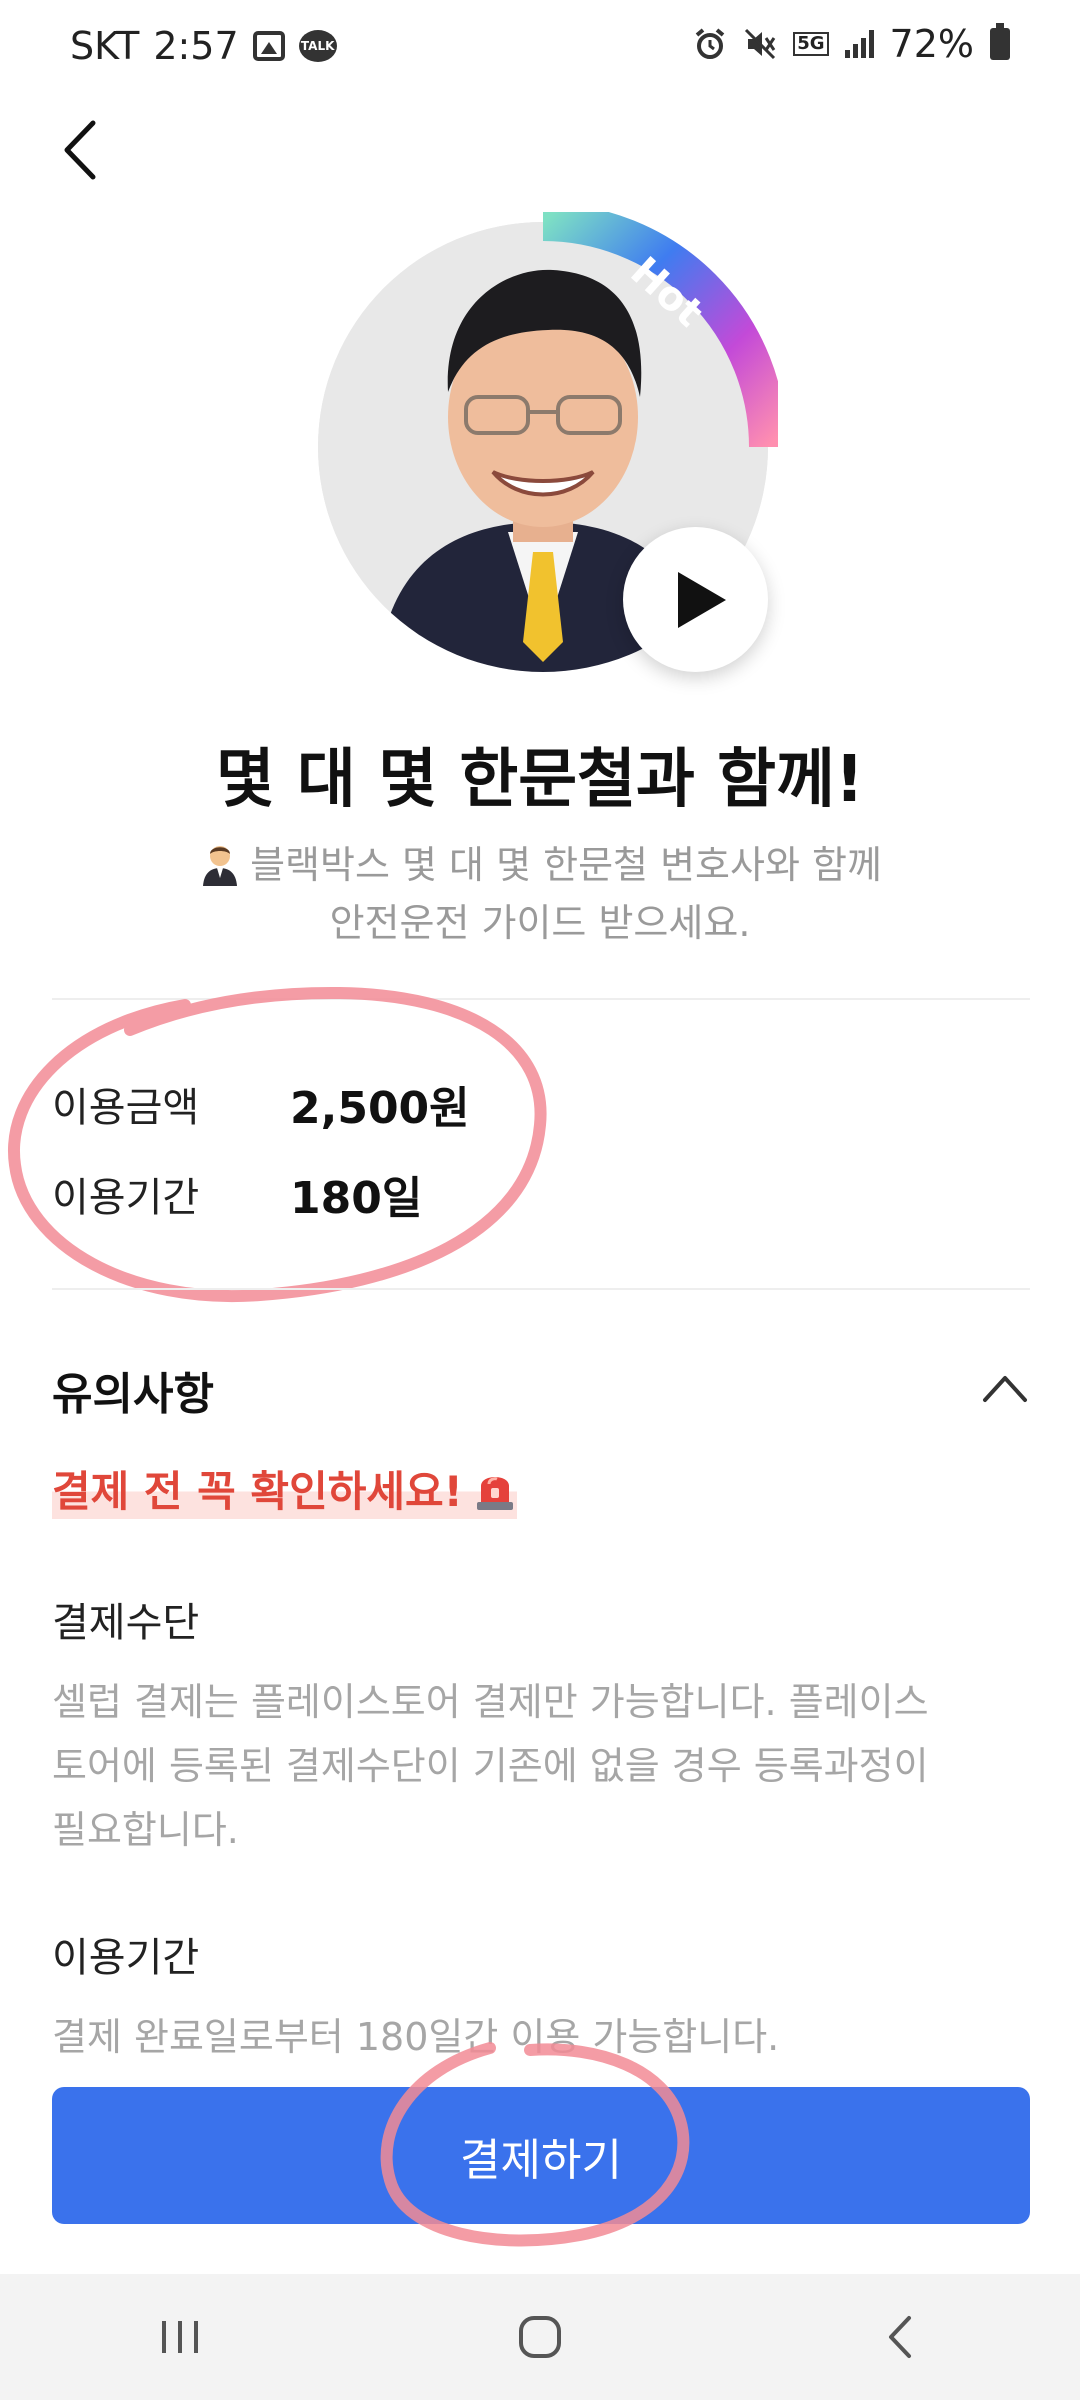 This screenshot has width=1080, height=2400. I want to click on back-arrow-icon, so click(80, 150).